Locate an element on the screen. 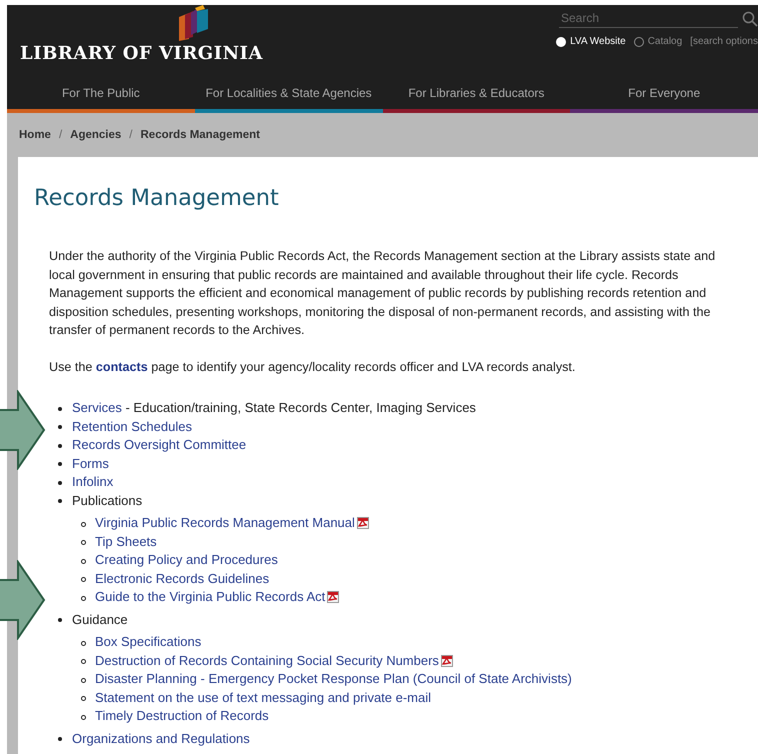 Image resolution: width=758 pixels, height=754 pixels. radio-button is located at coordinates (639, 41).